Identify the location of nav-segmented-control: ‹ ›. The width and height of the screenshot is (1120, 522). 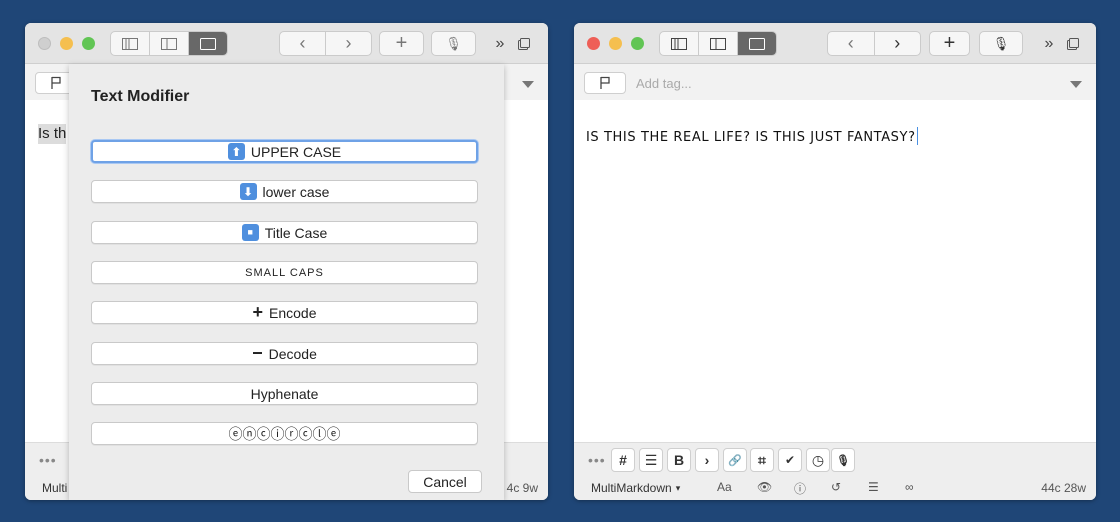
(325, 43).